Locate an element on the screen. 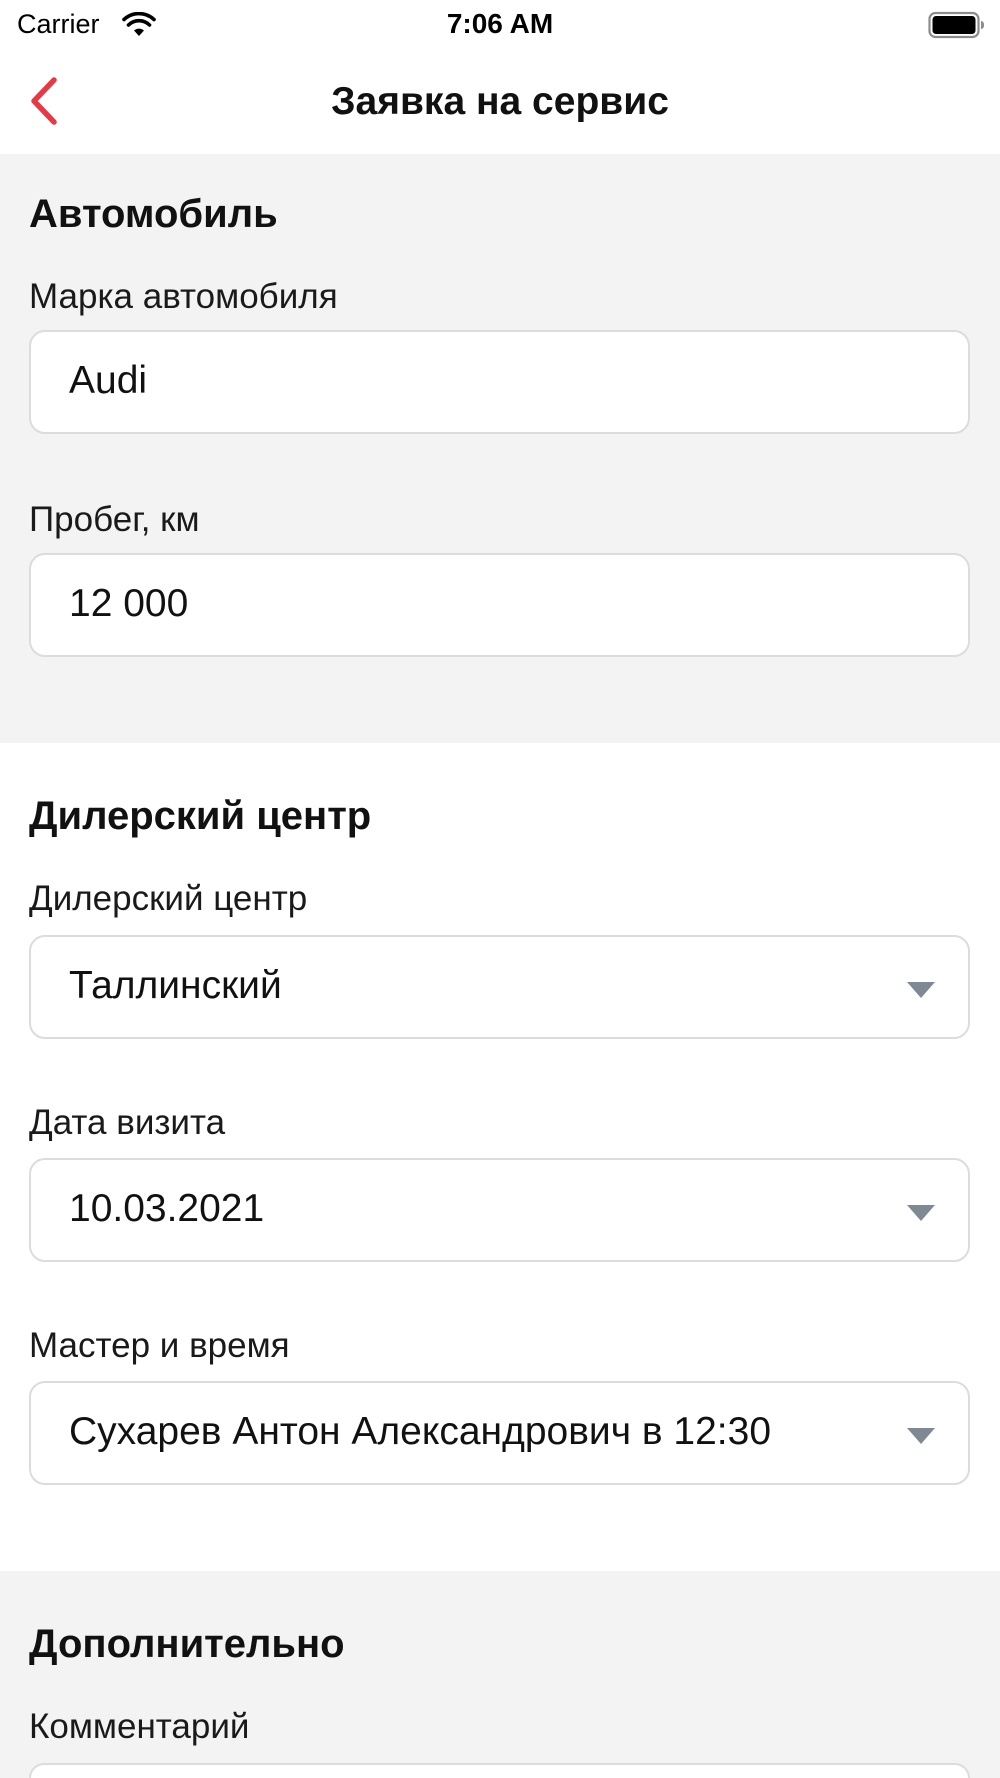 The width and height of the screenshot is (1000, 1778). battery-icon is located at coordinates (956, 25).